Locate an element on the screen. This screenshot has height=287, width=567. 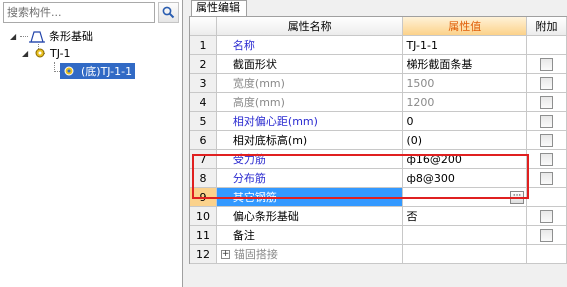
grid-header: 属性名称 属性值 附加 is located at coordinates (378, 26).